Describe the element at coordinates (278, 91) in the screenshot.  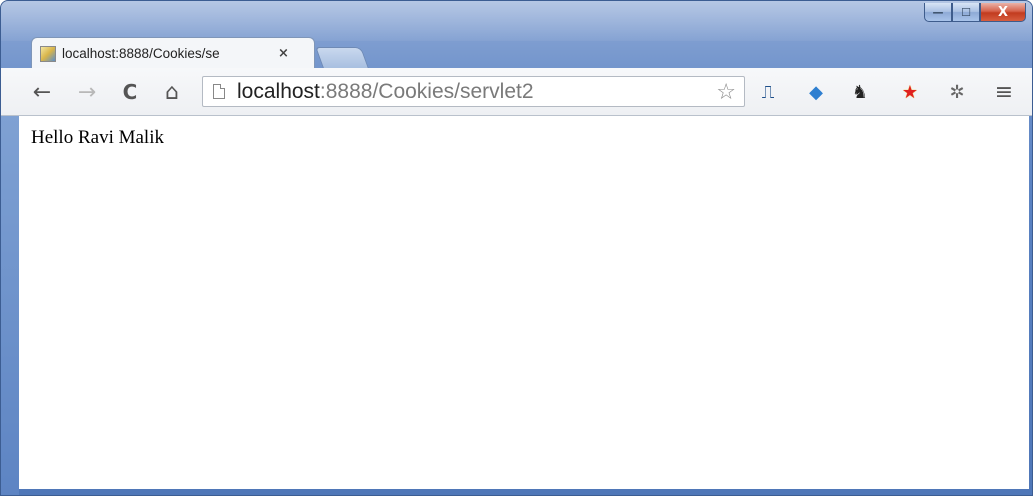
I see `url-host: localhost` at that location.